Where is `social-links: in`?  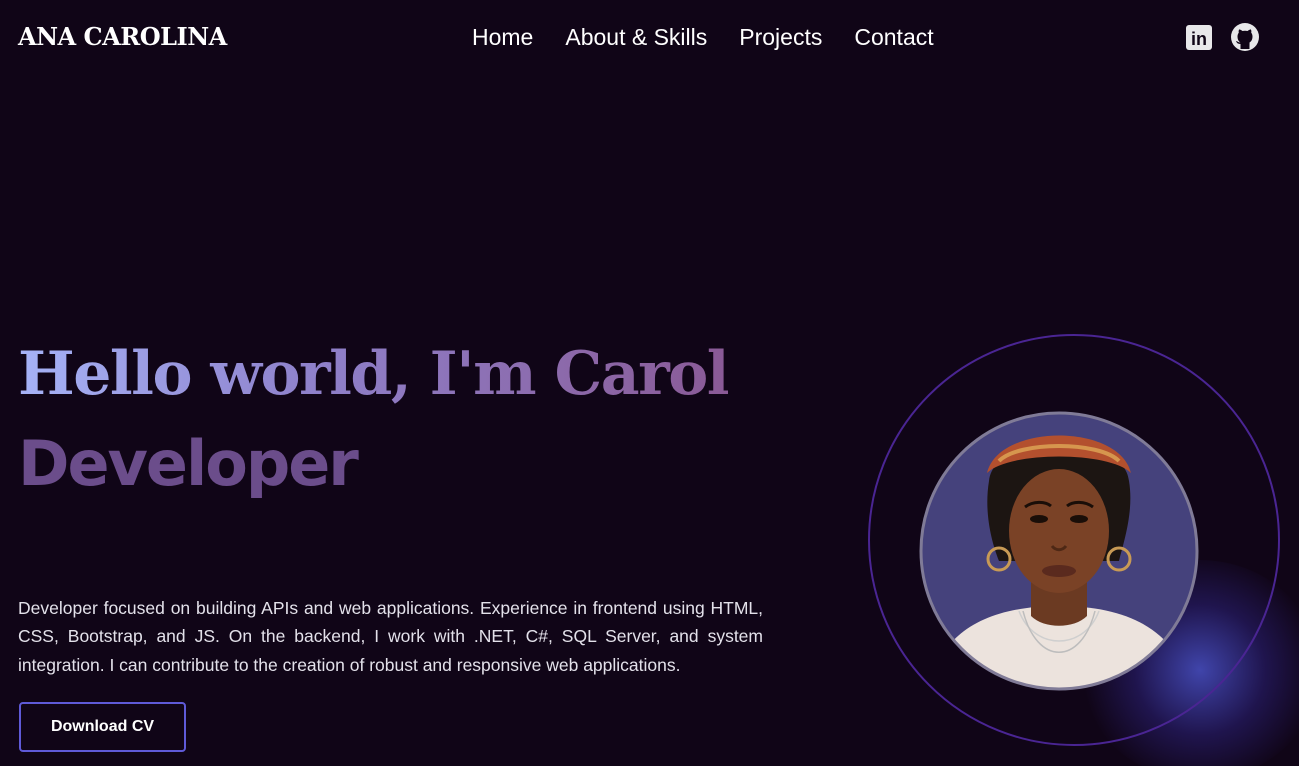 social-links: in is located at coordinates (1222, 37).